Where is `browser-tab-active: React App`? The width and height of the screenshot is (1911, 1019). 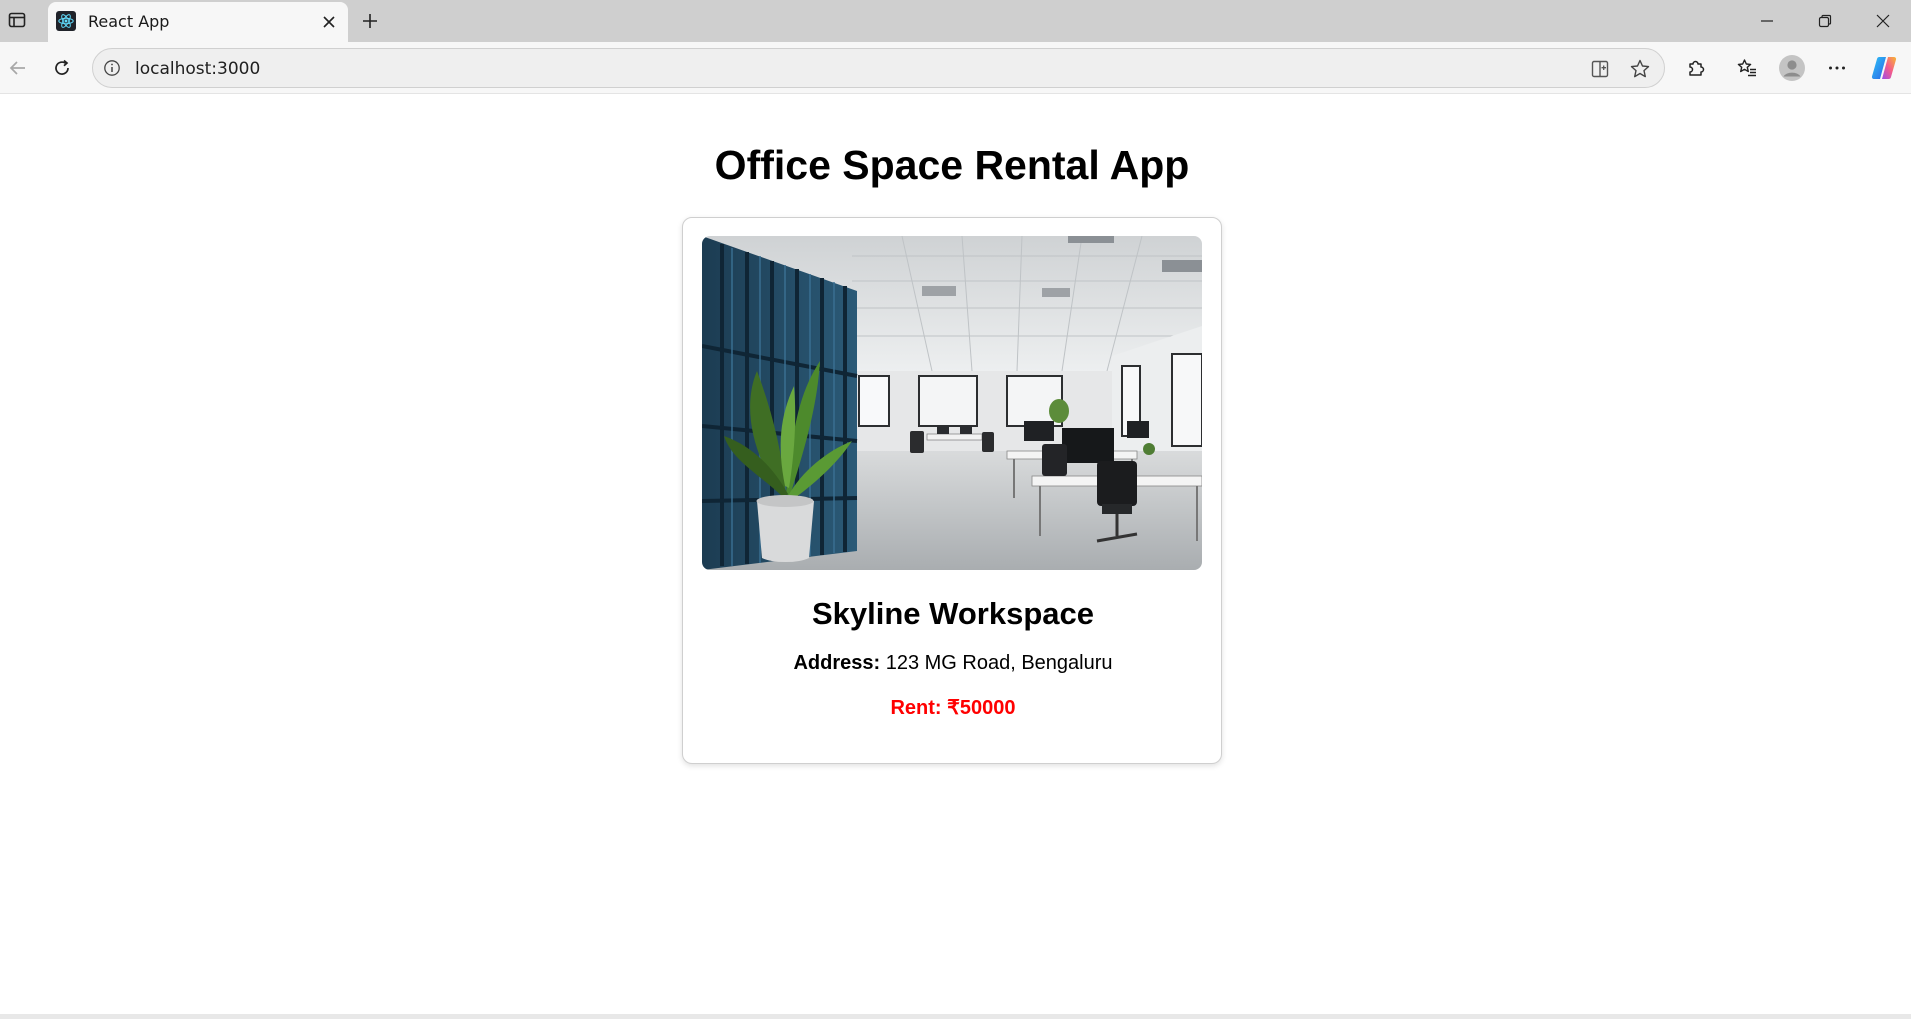 browser-tab-active: React App is located at coordinates (198, 22).